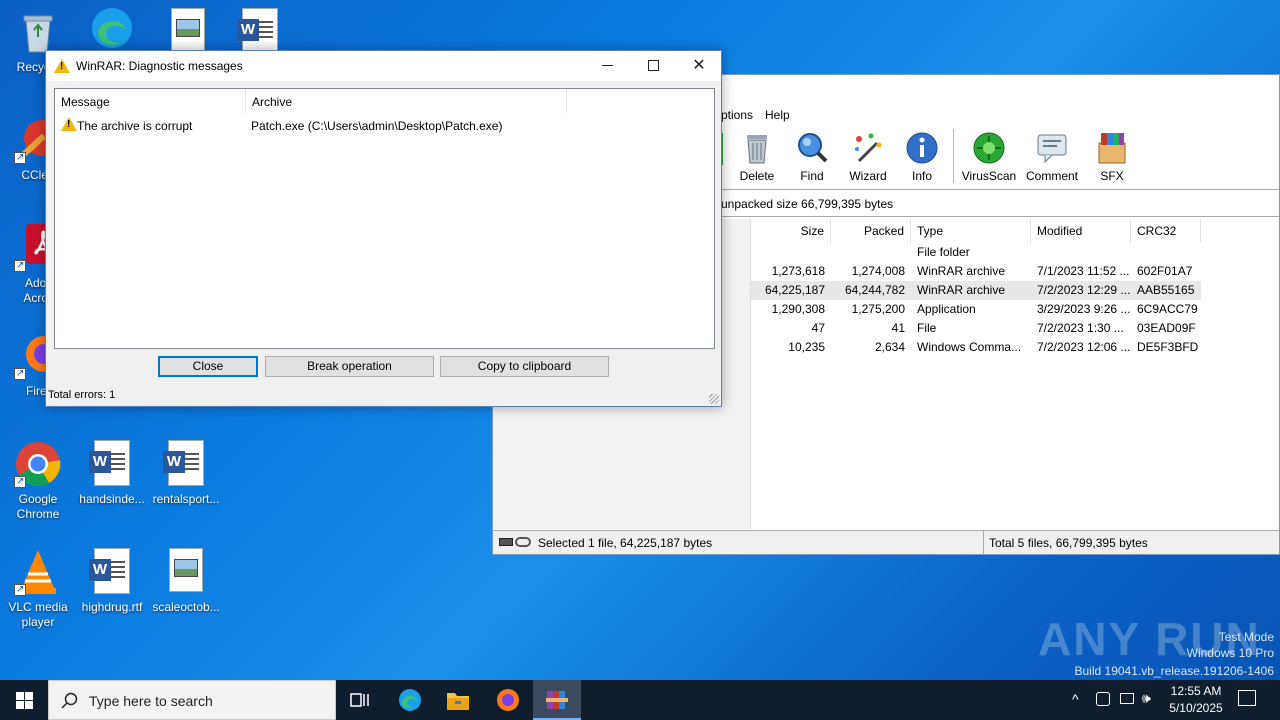 Image resolution: width=1280 pixels, height=720 pixels. Describe the element at coordinates (151, 701) in the screenshot. I see `search-placeholder: Type here to search` at that location.